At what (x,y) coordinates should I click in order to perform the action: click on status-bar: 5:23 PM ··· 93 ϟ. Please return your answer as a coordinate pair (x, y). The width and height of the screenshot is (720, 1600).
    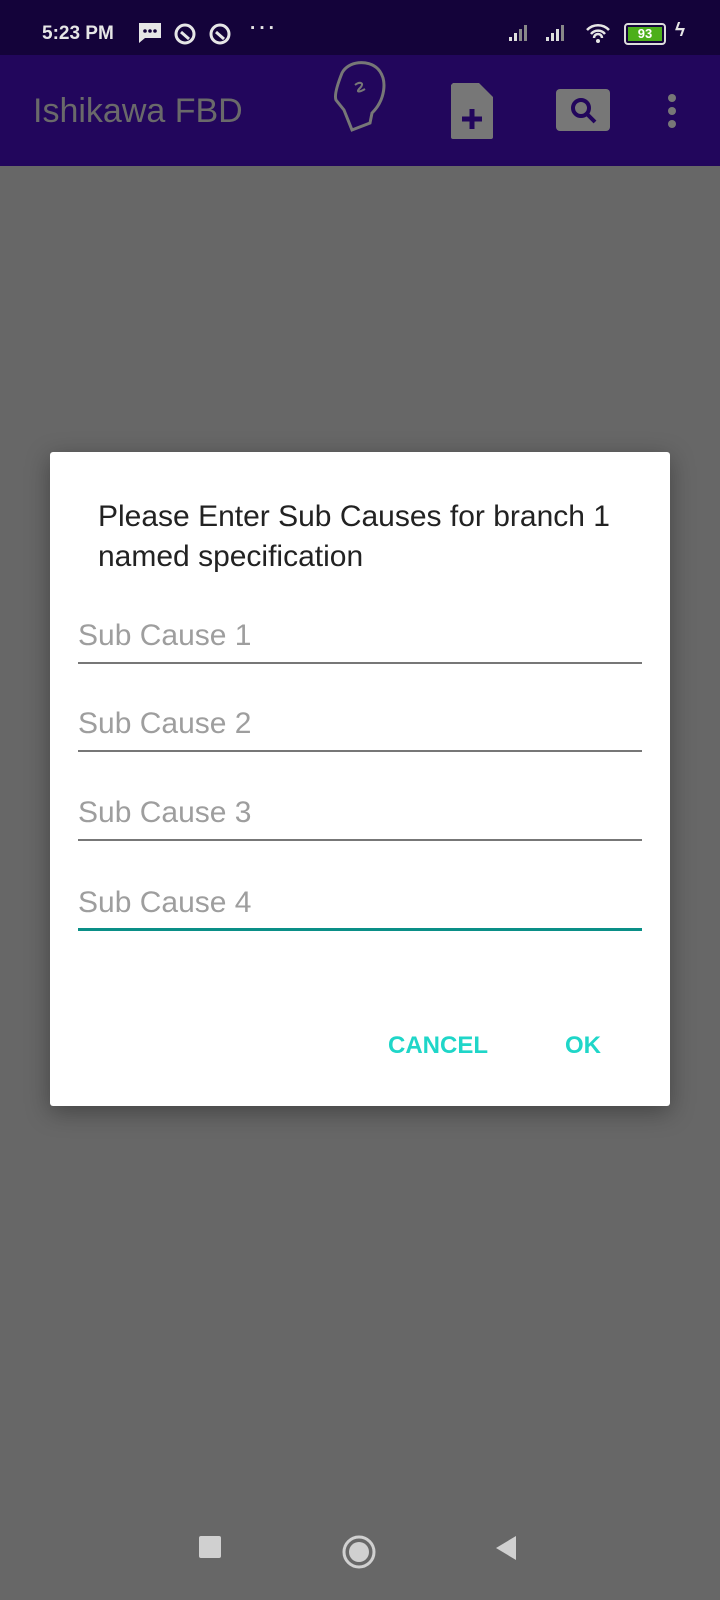
    Looking at the image, I should click on (360, 27).